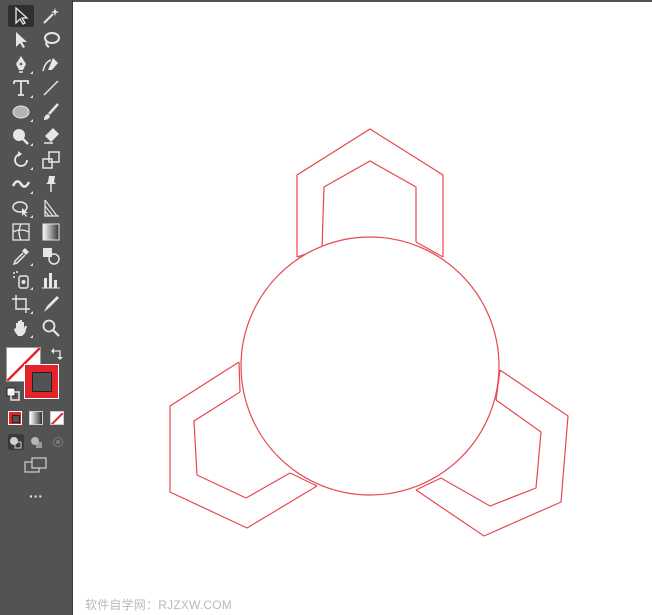 Image resolution: width=652 pixels, height=615 pixels. I want to click on slice-icon, so click(51, 304).